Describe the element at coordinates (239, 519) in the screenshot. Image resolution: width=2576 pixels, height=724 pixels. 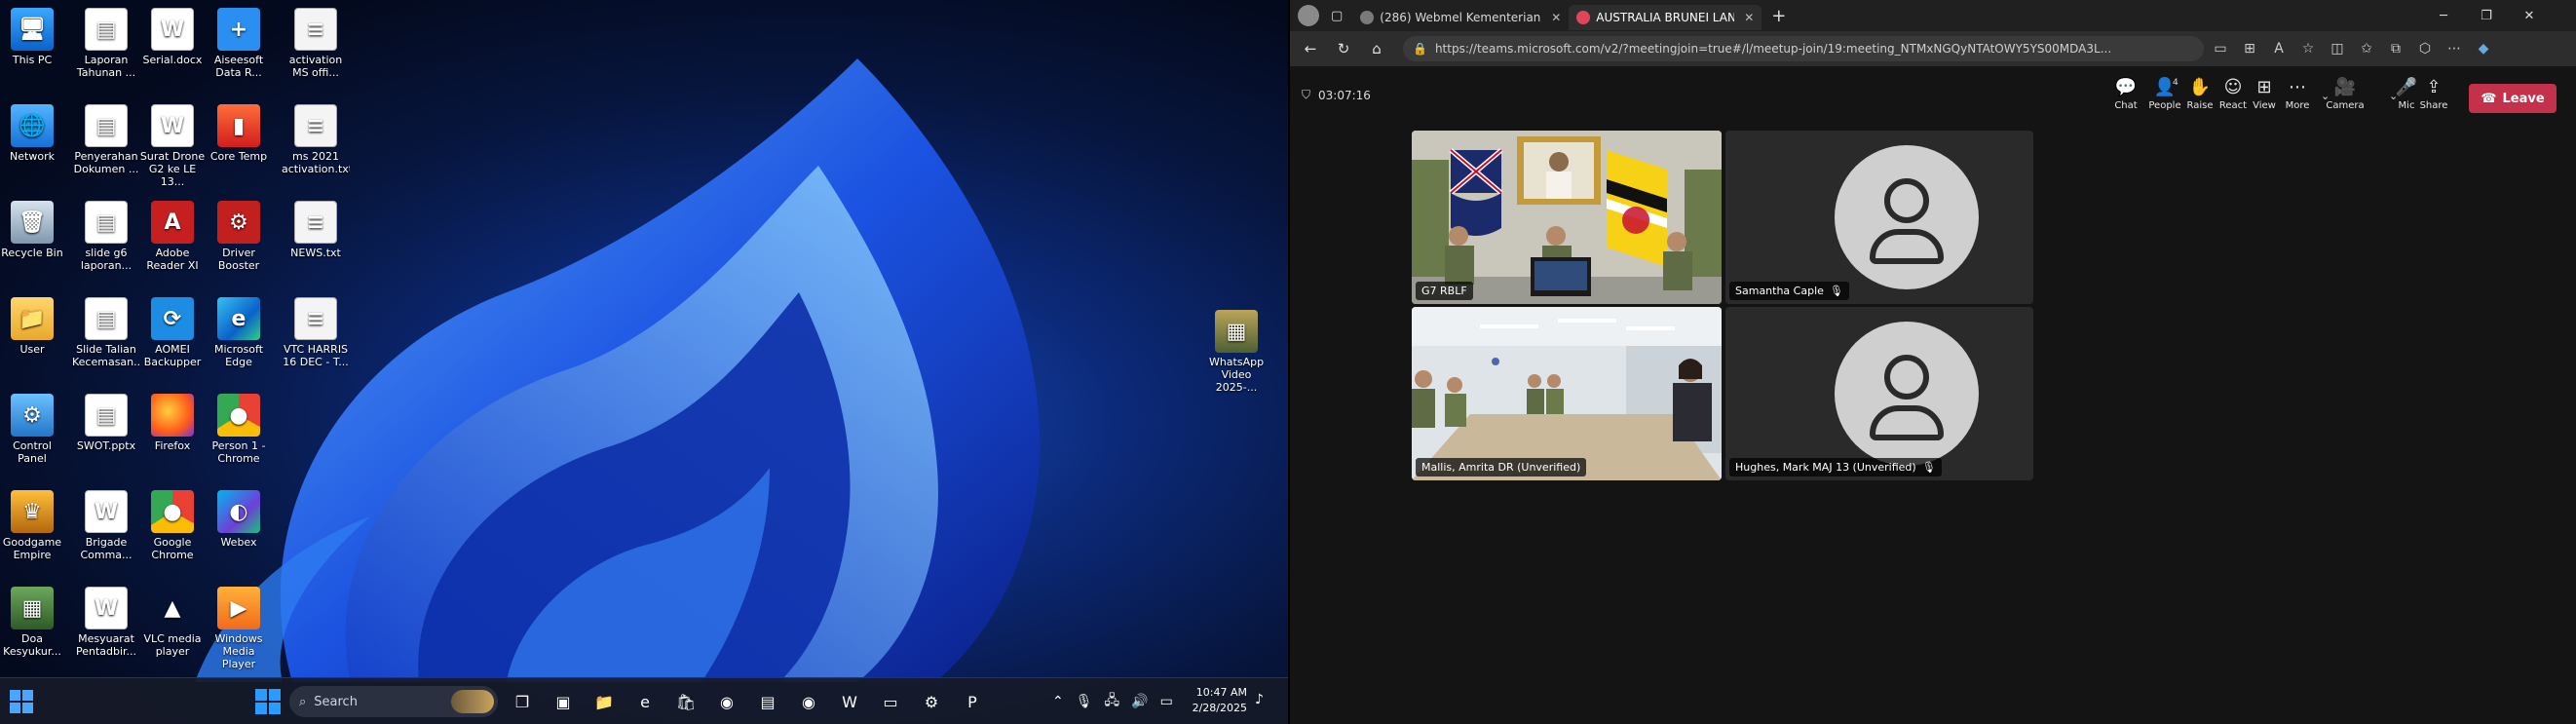
I see `desktop-icon-webex: ◐ Webex` at that location.